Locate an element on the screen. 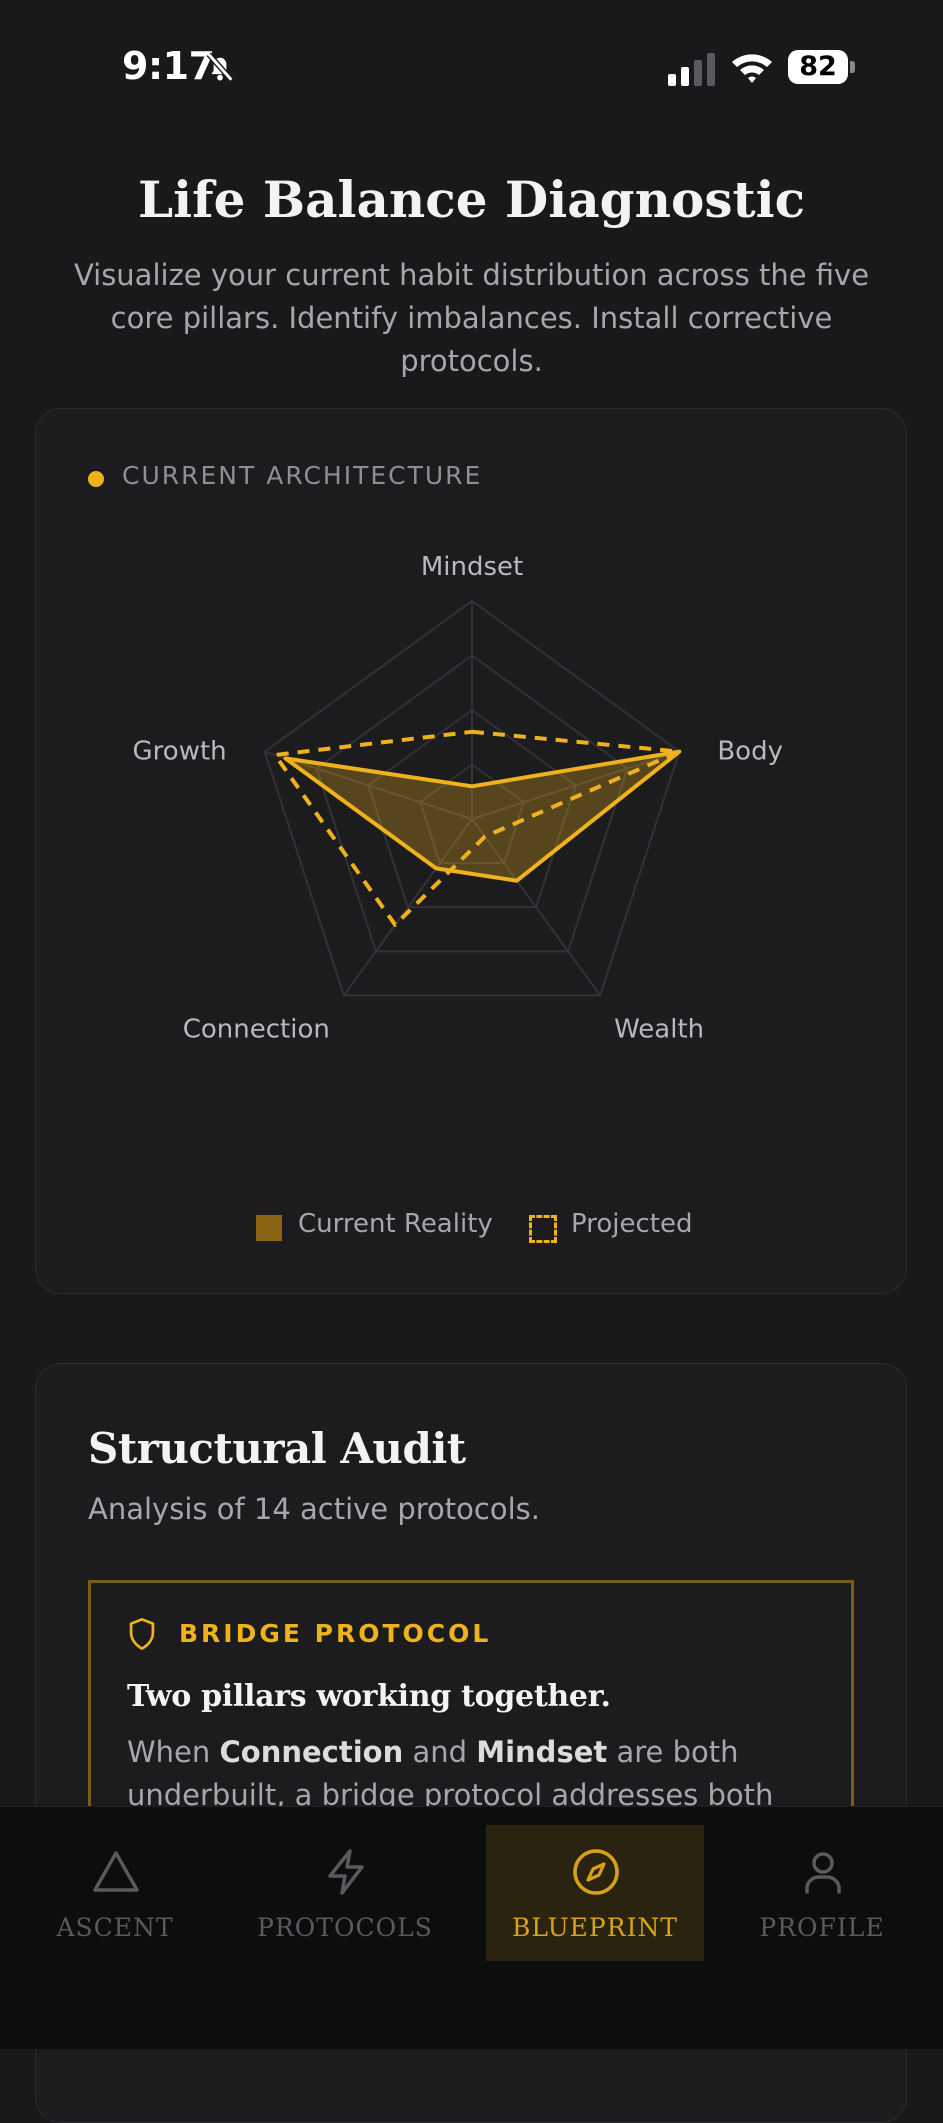 Image resolution: width=943 pixels, height=2123 pixels. legend-current-swatch is located at coordinates (269, 1228).